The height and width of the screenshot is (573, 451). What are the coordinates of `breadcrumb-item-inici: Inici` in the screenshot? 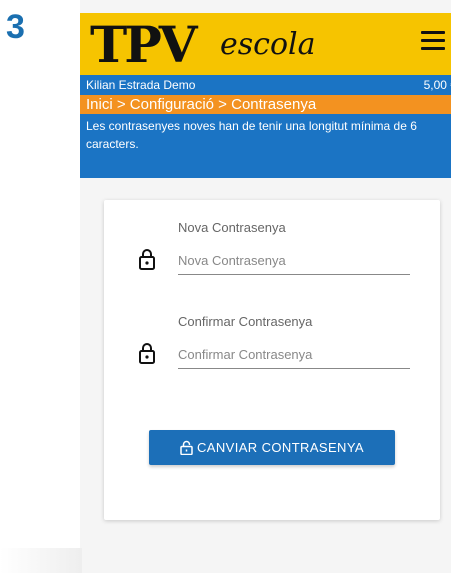 It's located at (99, 104).